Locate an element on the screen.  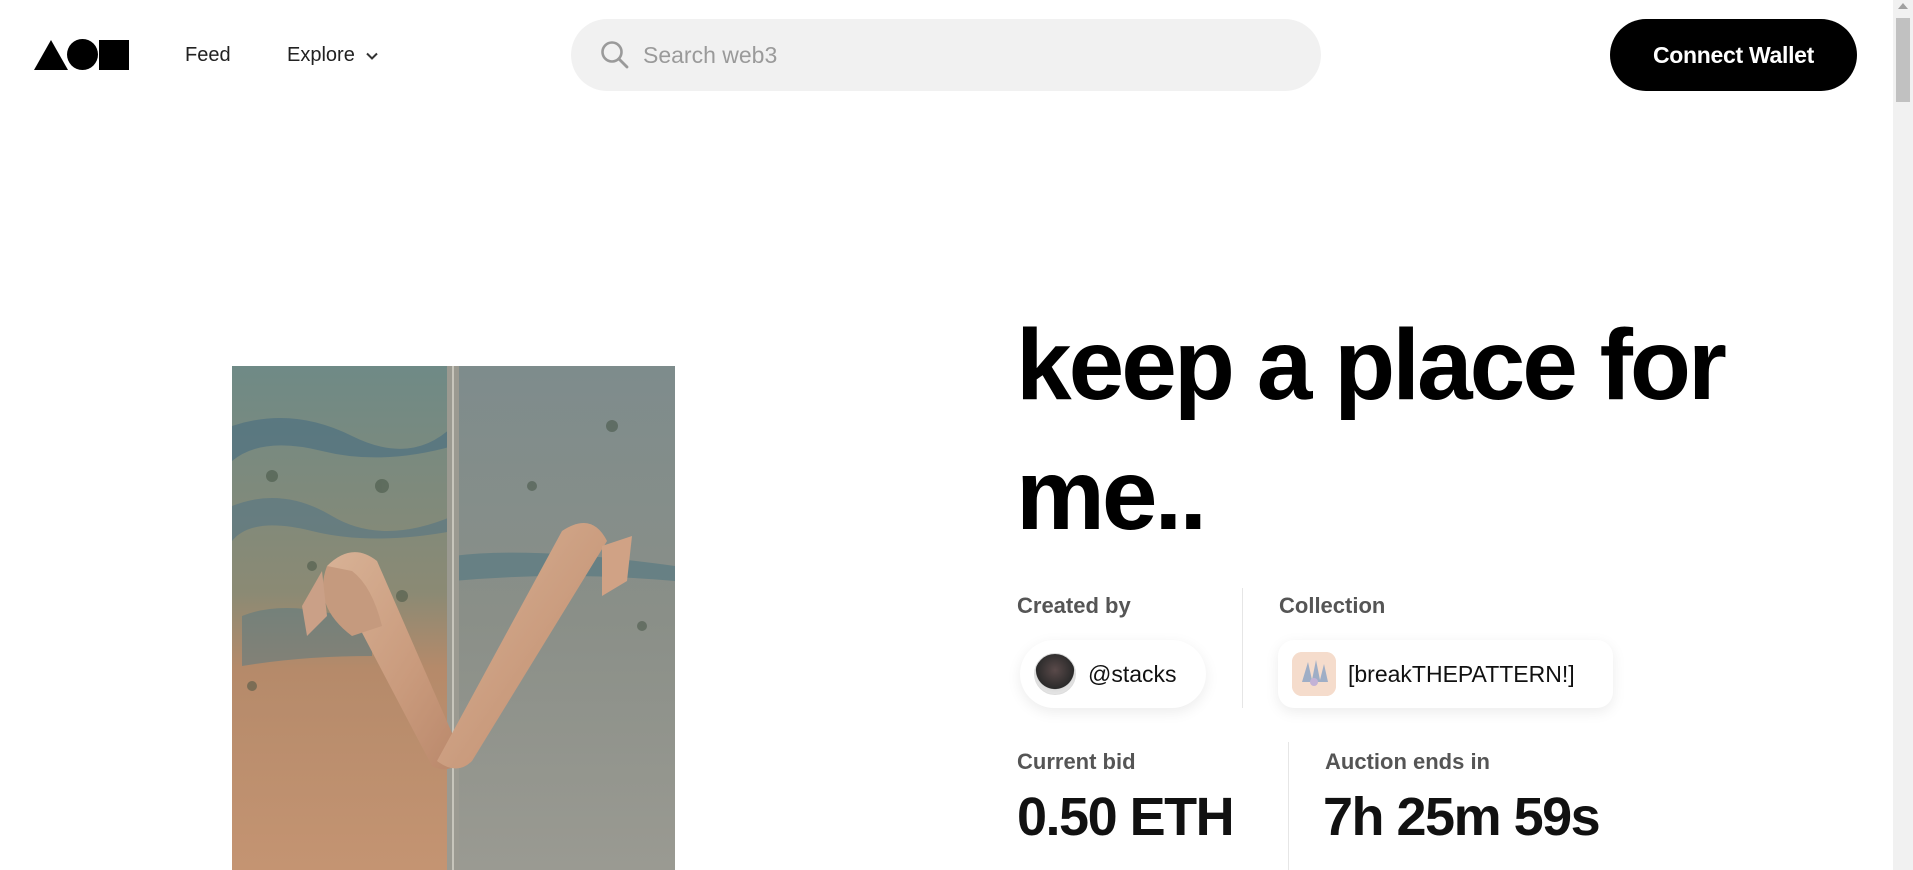
collection-name: [breakTHEPATTERN!] is located at coordinates (1461, 673).